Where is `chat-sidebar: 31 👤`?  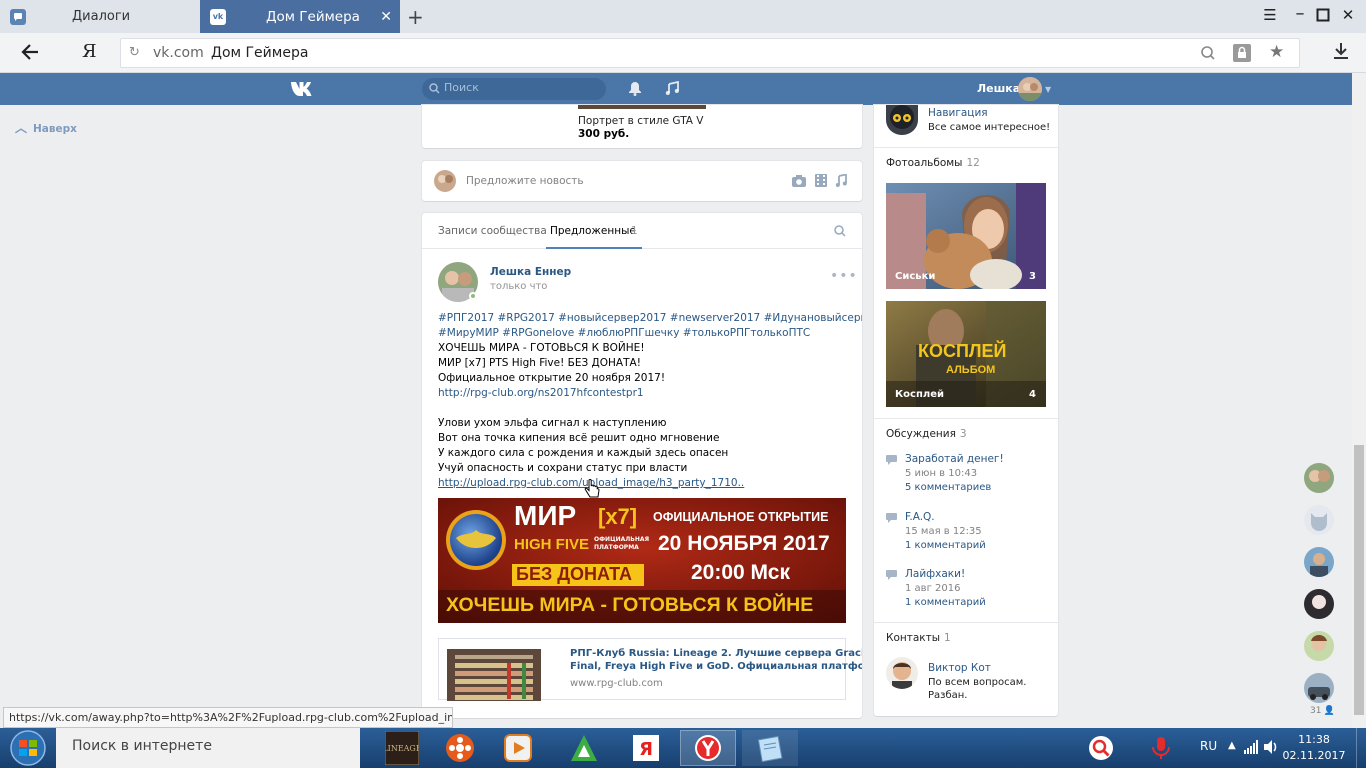
chat-sidebar: 31 👤 is located at coordinates (1319, 587).